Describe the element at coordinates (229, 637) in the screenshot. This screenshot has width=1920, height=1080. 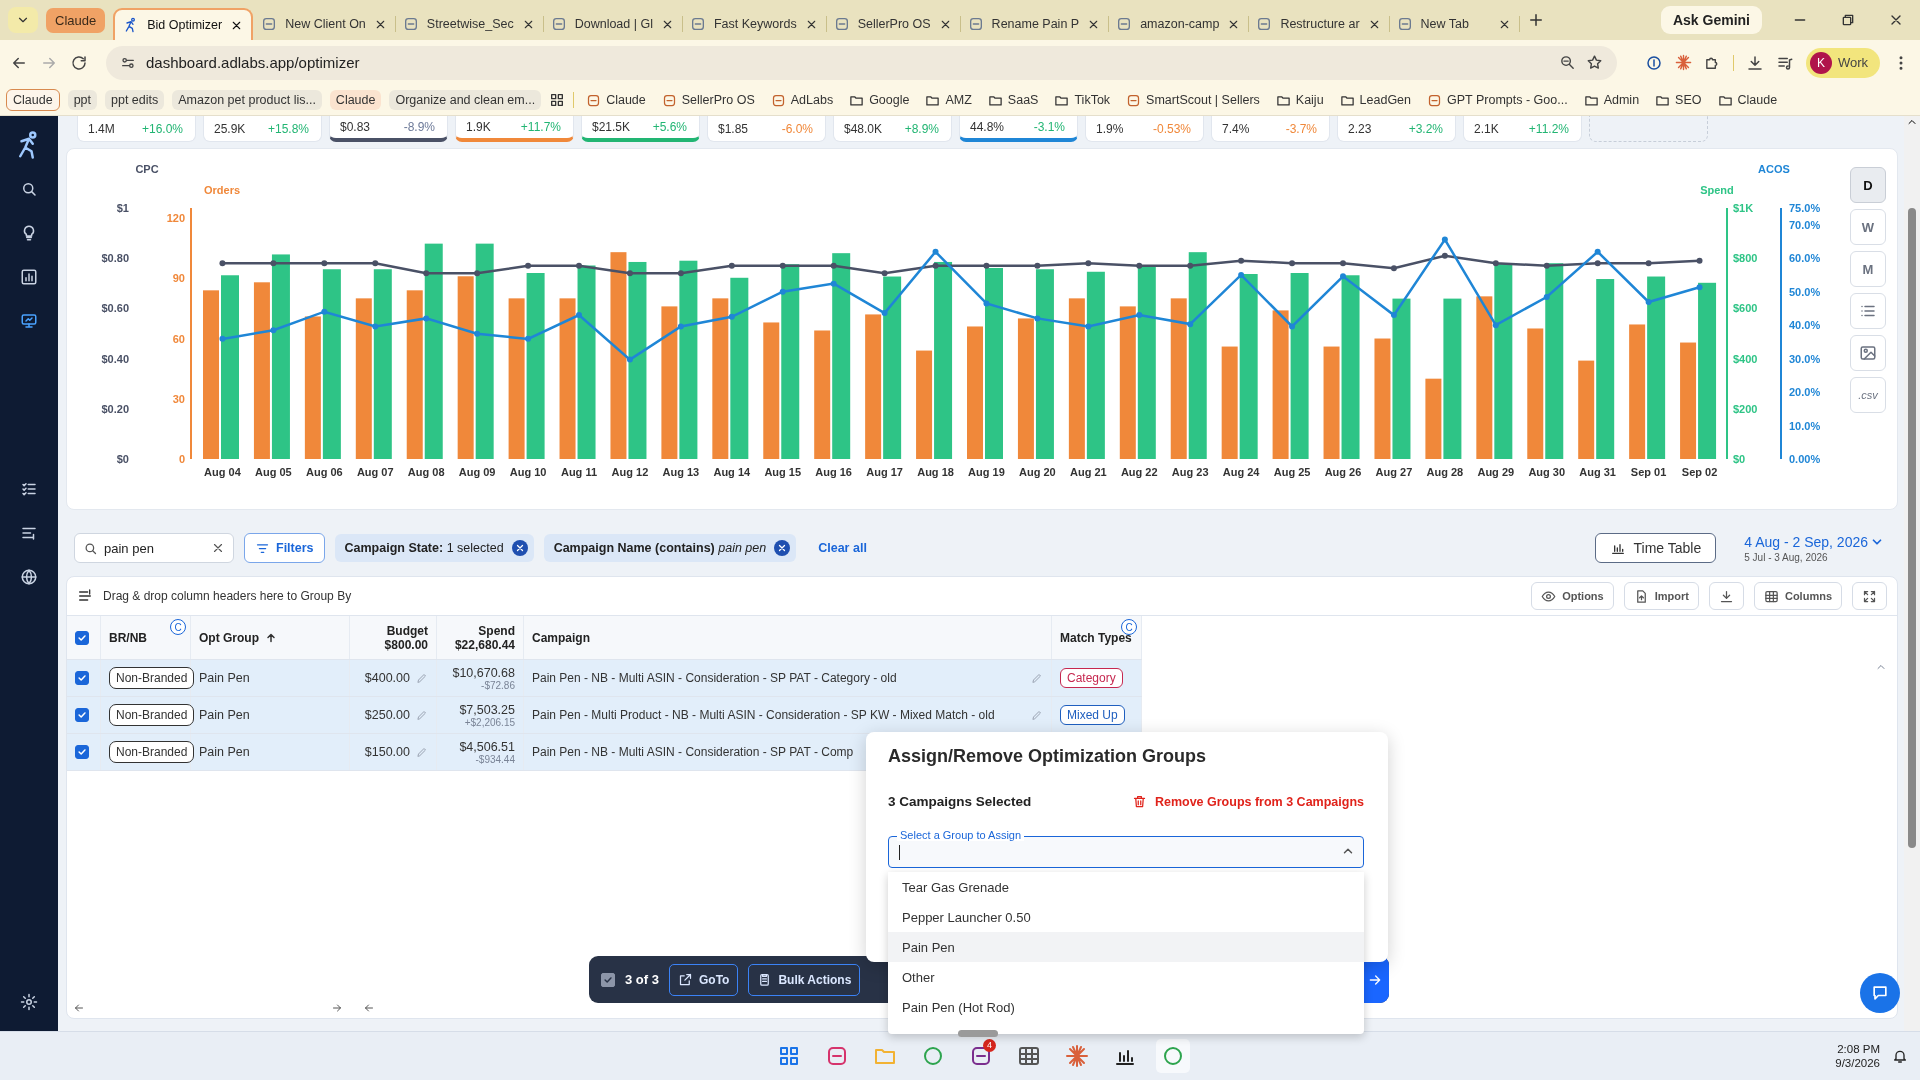
I see `column-header: Opt Group` at that location.